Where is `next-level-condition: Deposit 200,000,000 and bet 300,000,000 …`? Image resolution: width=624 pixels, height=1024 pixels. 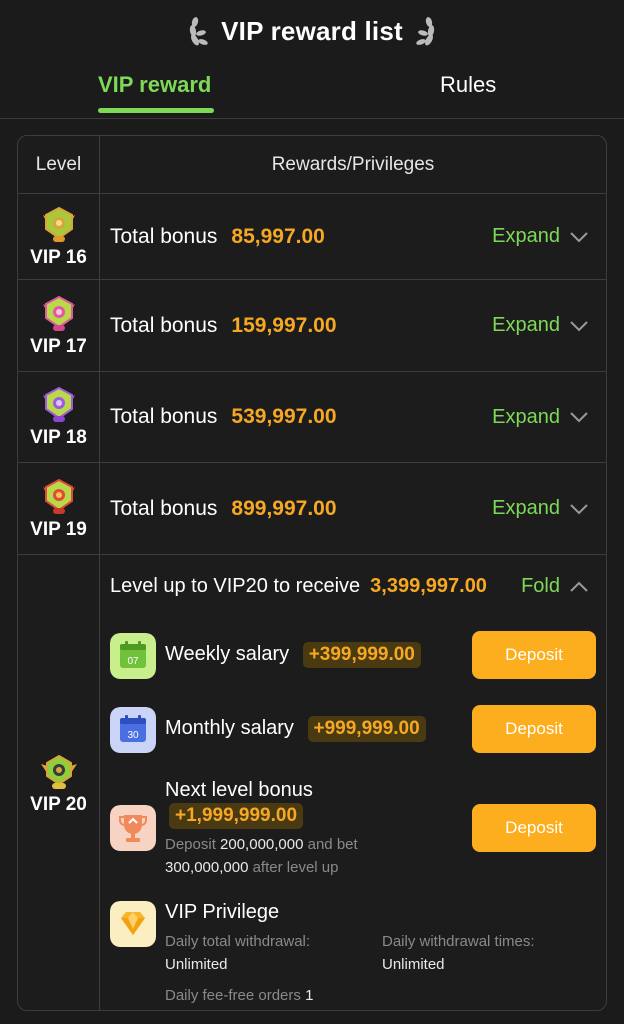
next-level-condition: Deposit 200,000,000 and bet 300,000,000 … is located at coordinates (290, 856).